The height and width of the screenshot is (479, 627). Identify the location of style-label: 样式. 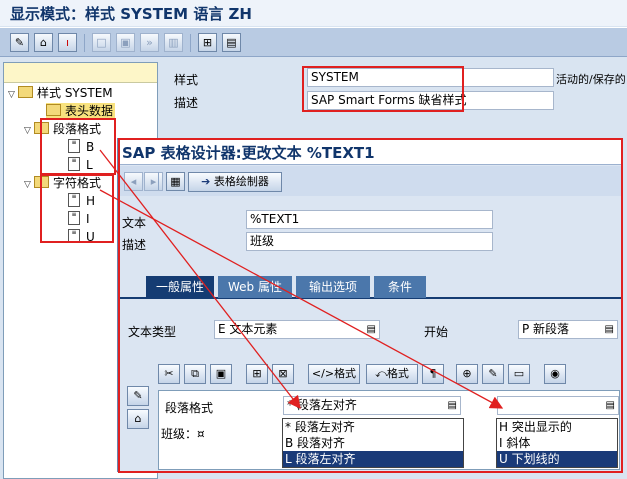
(186, 80).